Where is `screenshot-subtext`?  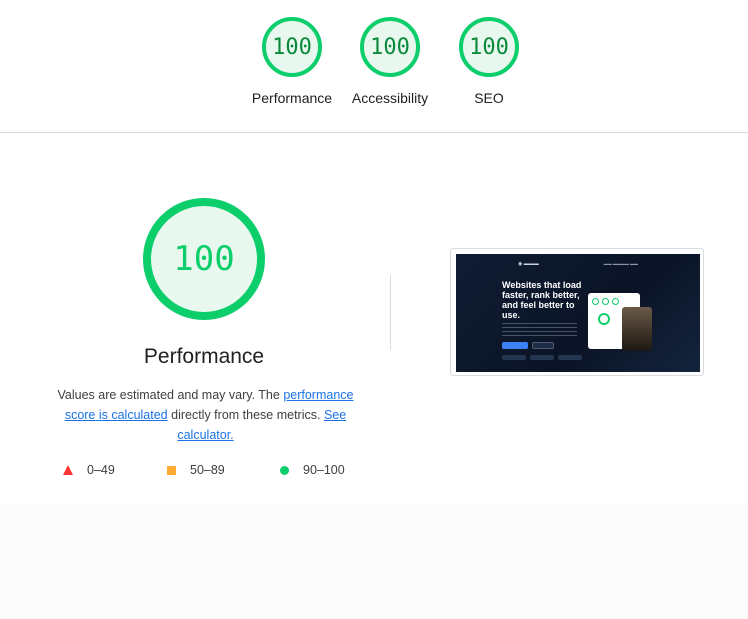 screenshot-subtext is located at coordinates (539, 330).